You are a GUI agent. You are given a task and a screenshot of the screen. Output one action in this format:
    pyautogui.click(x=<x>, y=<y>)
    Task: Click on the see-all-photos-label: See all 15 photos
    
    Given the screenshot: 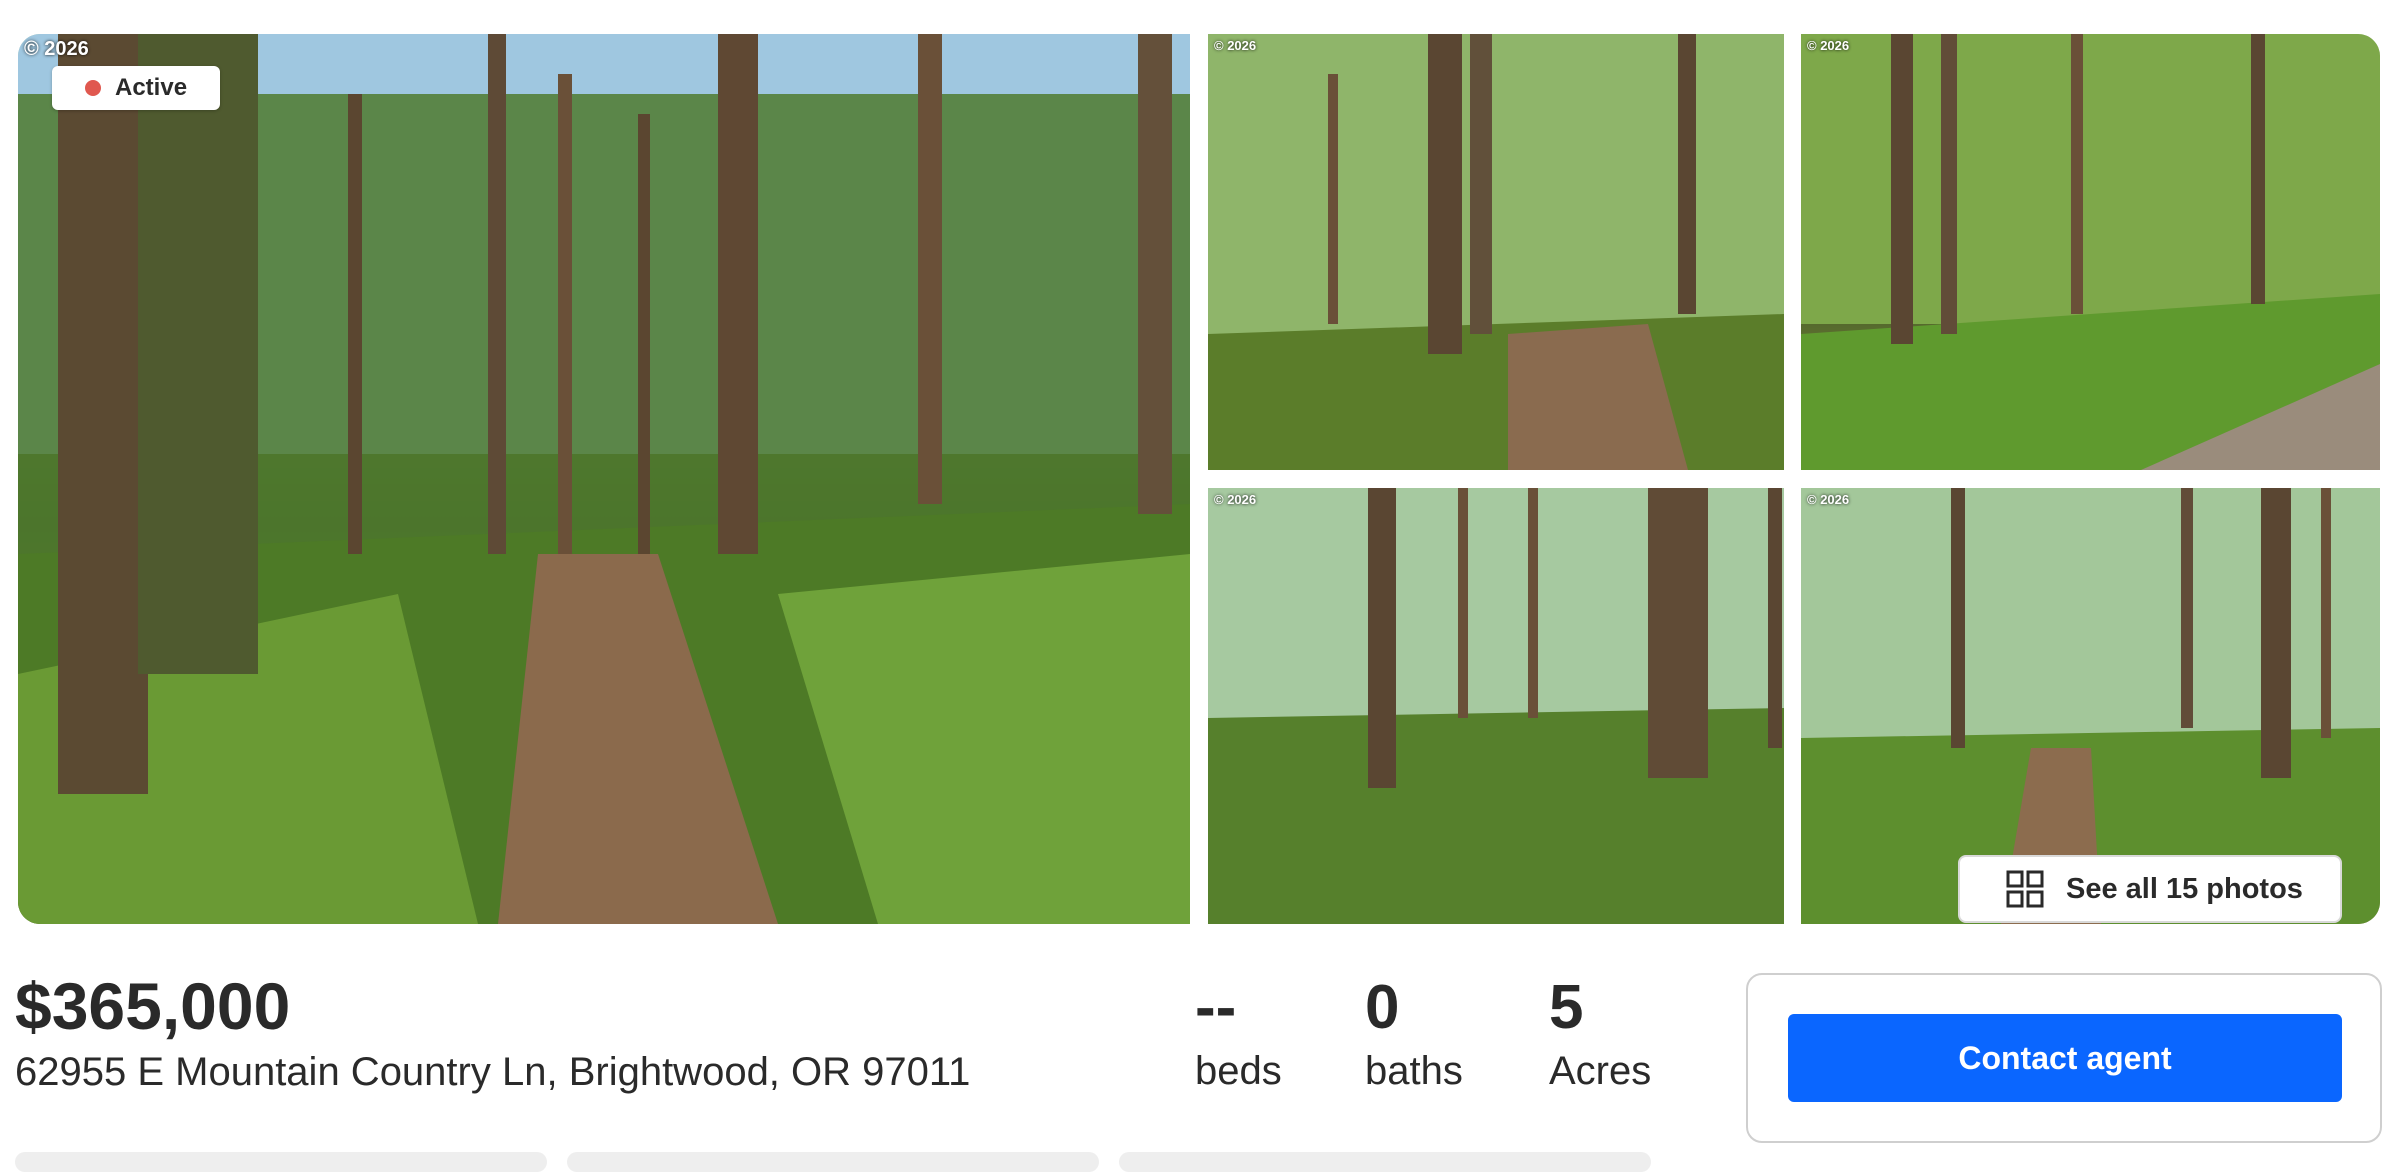 What is the action you would take?
    pyautogui.click(x=2184, y=888)
    